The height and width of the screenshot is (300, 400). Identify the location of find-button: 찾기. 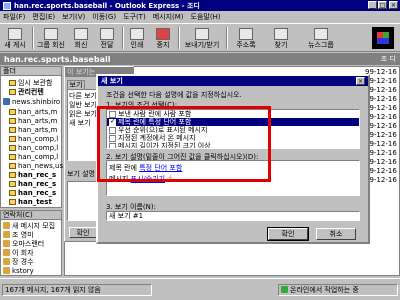
(281, 38).